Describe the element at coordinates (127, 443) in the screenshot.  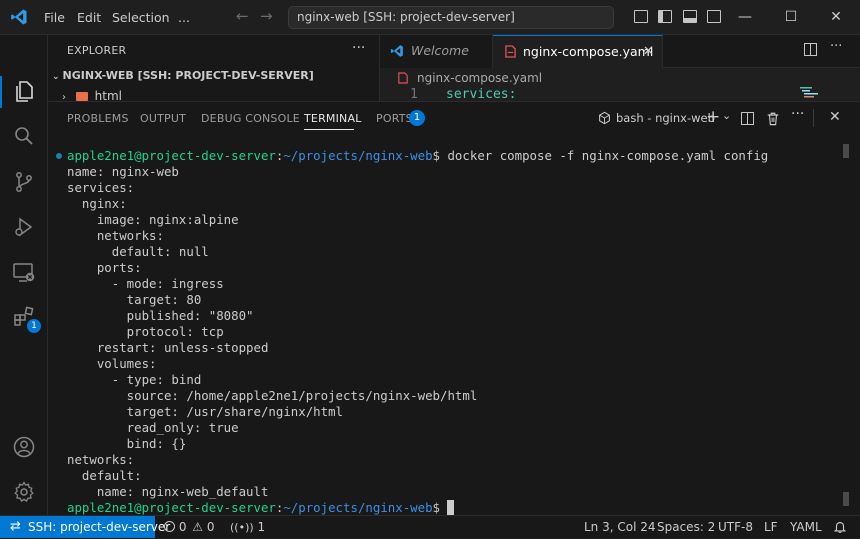
I see `terminal-line: bind: {}` at that location.